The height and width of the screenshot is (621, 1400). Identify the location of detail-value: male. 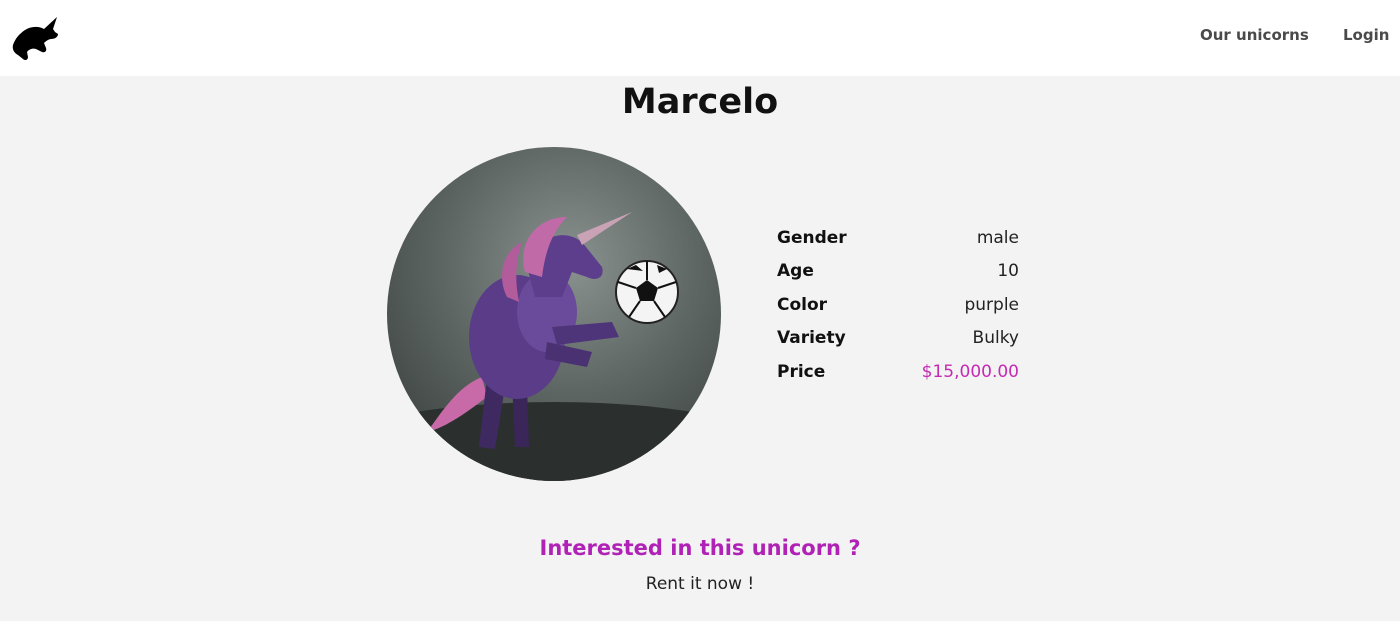
(997, 238).